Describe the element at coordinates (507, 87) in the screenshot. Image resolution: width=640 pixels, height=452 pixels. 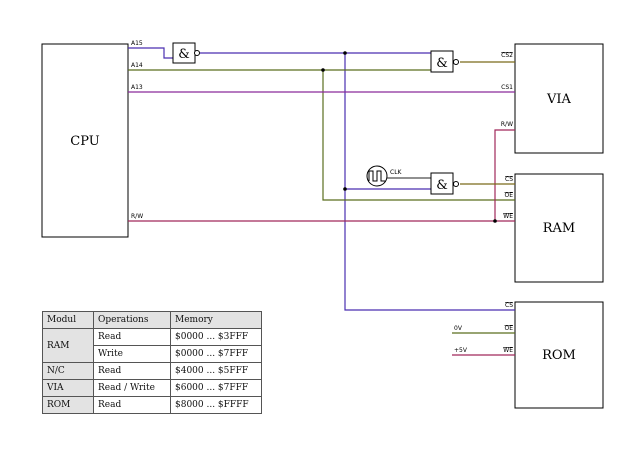
I see `label-cs1: CS1` at that location.